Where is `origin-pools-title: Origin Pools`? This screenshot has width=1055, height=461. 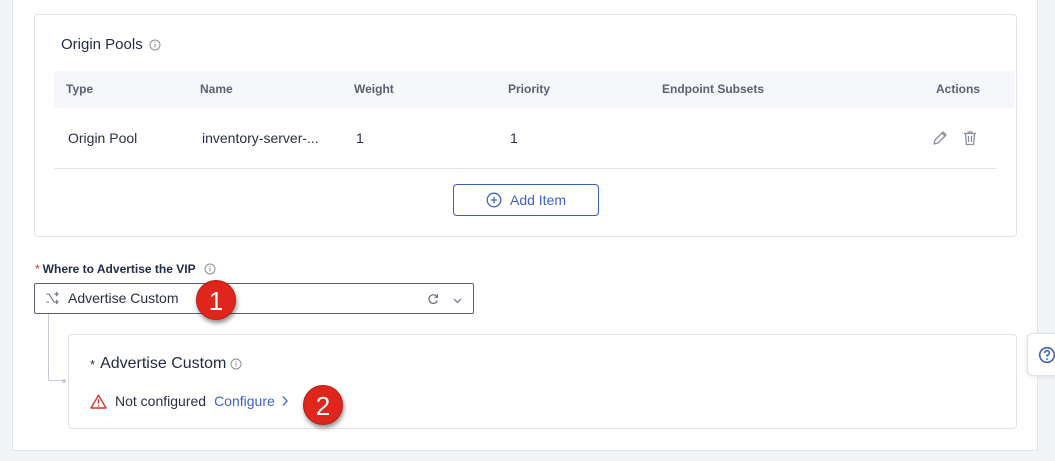 origin-pools-title: Origin Pools is located at coordinates (111, 44).